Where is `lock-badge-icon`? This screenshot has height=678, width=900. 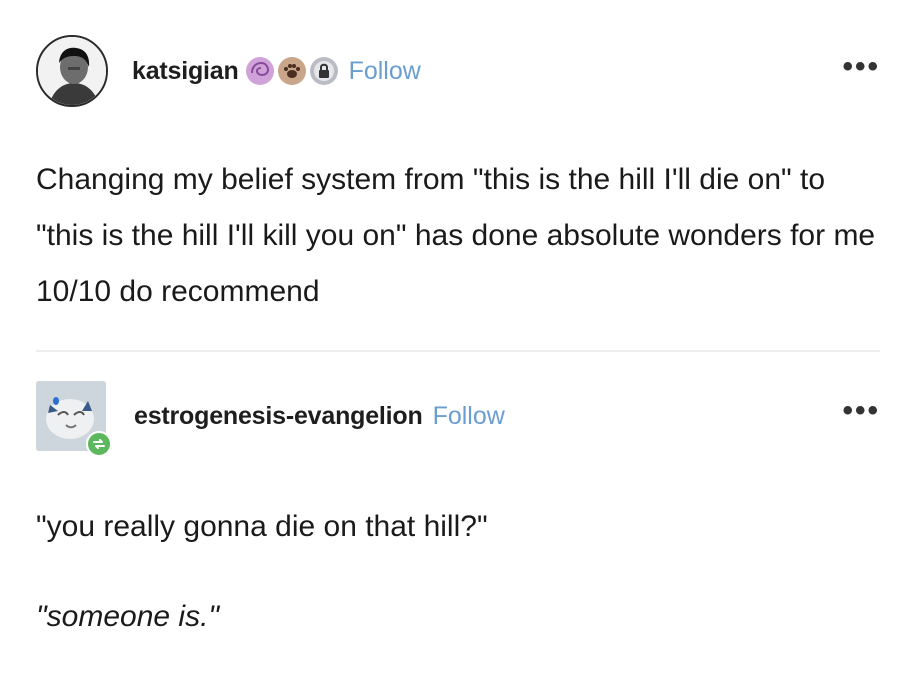 lock-badge-icon is located at coordinates (324, 71).